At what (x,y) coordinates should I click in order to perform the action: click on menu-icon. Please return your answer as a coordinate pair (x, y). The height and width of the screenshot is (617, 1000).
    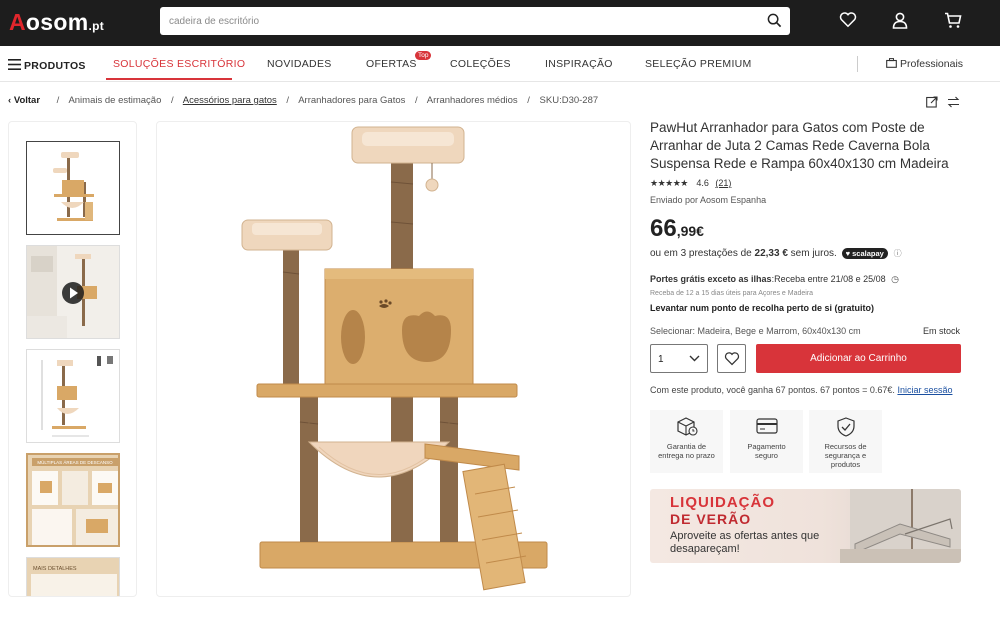
    Looking at the image, I should click on (14, 64).